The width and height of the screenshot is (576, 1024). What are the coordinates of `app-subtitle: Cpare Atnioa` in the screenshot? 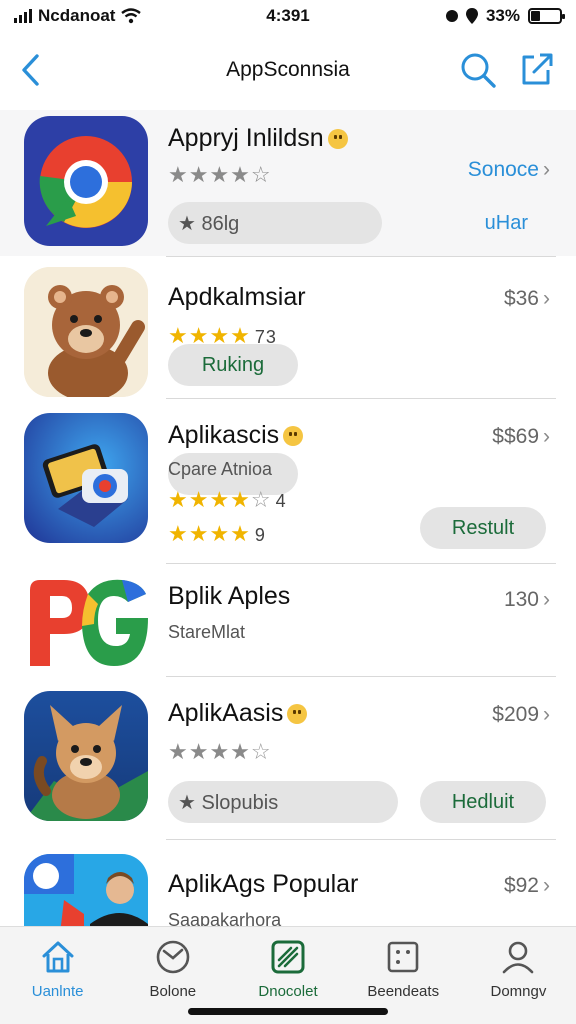 It's located at (220, 469).